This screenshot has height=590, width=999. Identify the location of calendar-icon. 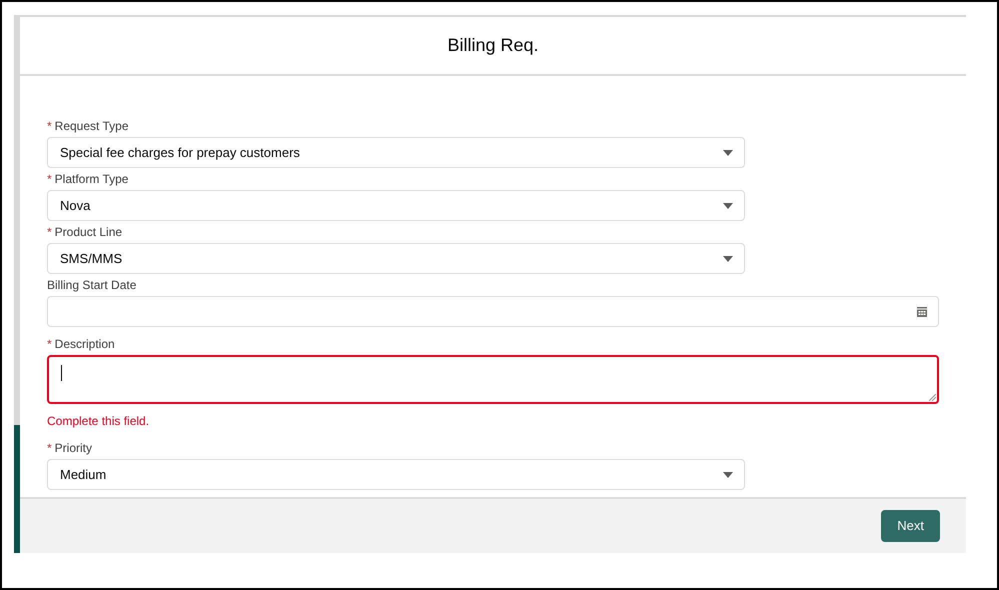
(922, 312).